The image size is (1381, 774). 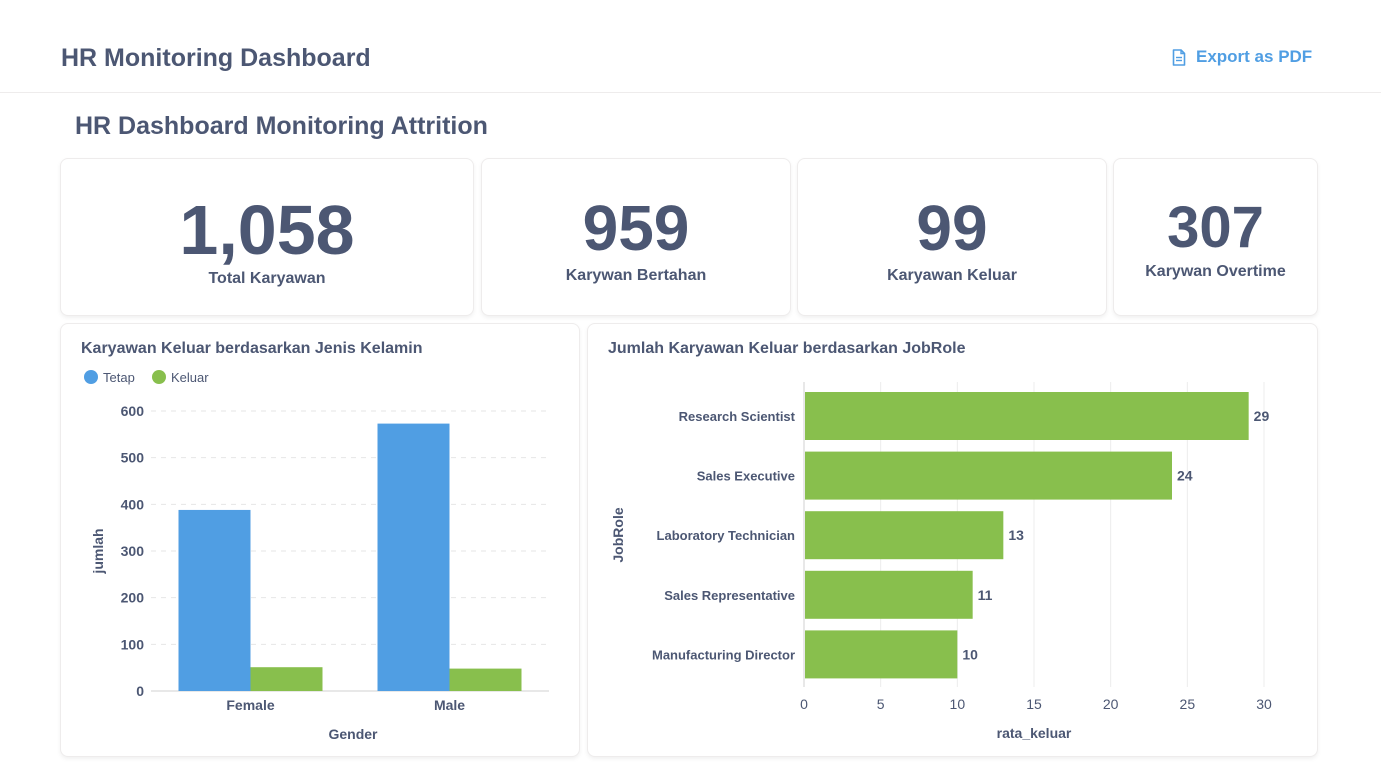 I want to click on legend-swatch-tetap, so click(x=91, y=377).